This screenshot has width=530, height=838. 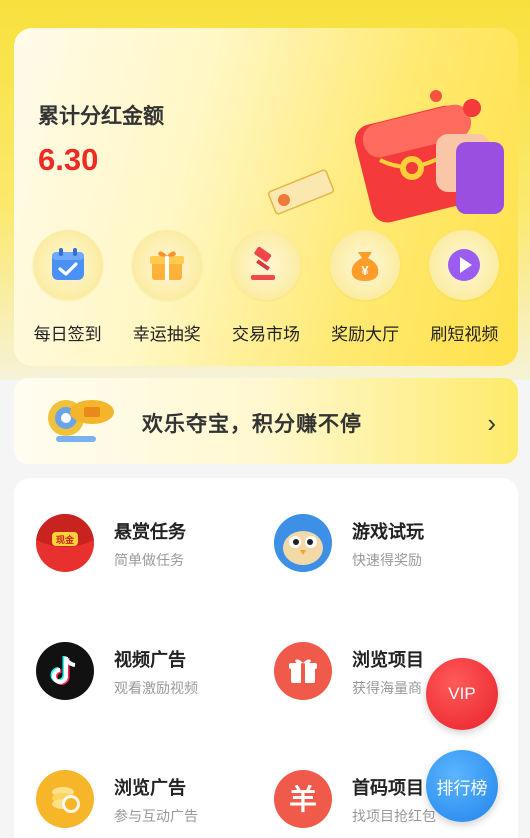 I want to click on svg-text: 现金, so click(x=65, y=540).